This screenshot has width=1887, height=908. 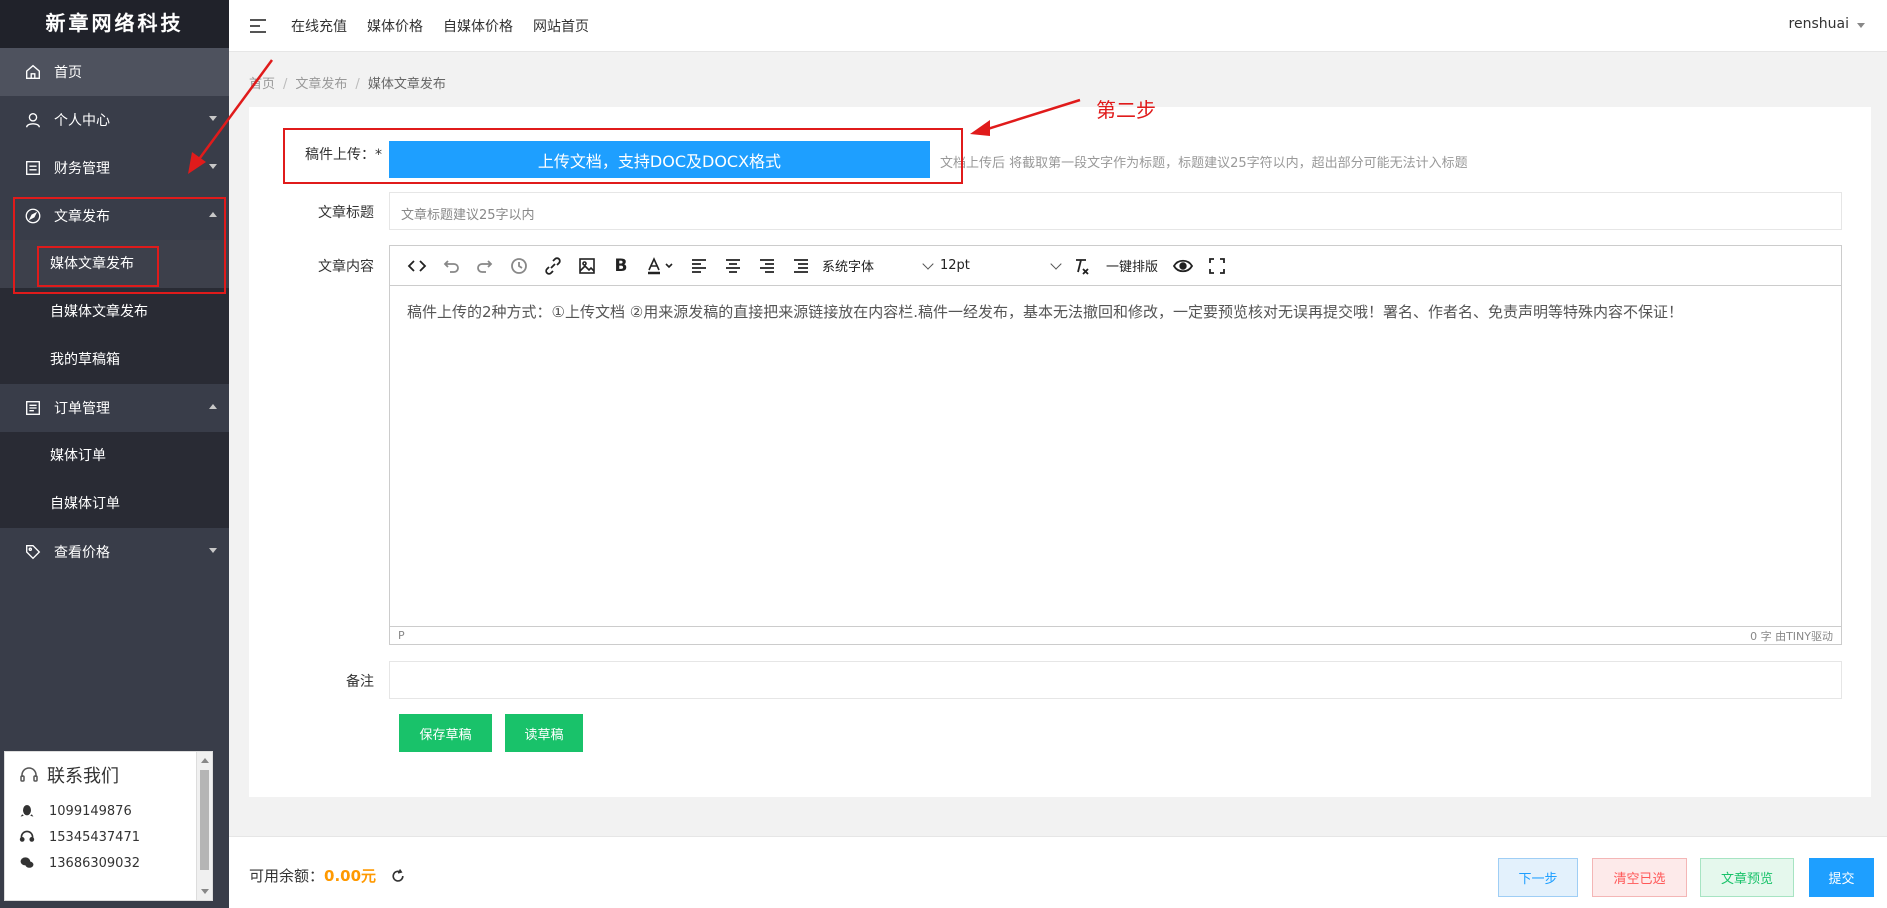 I want to click on next-step-button: 下一步, so click(x=1538, y=877).